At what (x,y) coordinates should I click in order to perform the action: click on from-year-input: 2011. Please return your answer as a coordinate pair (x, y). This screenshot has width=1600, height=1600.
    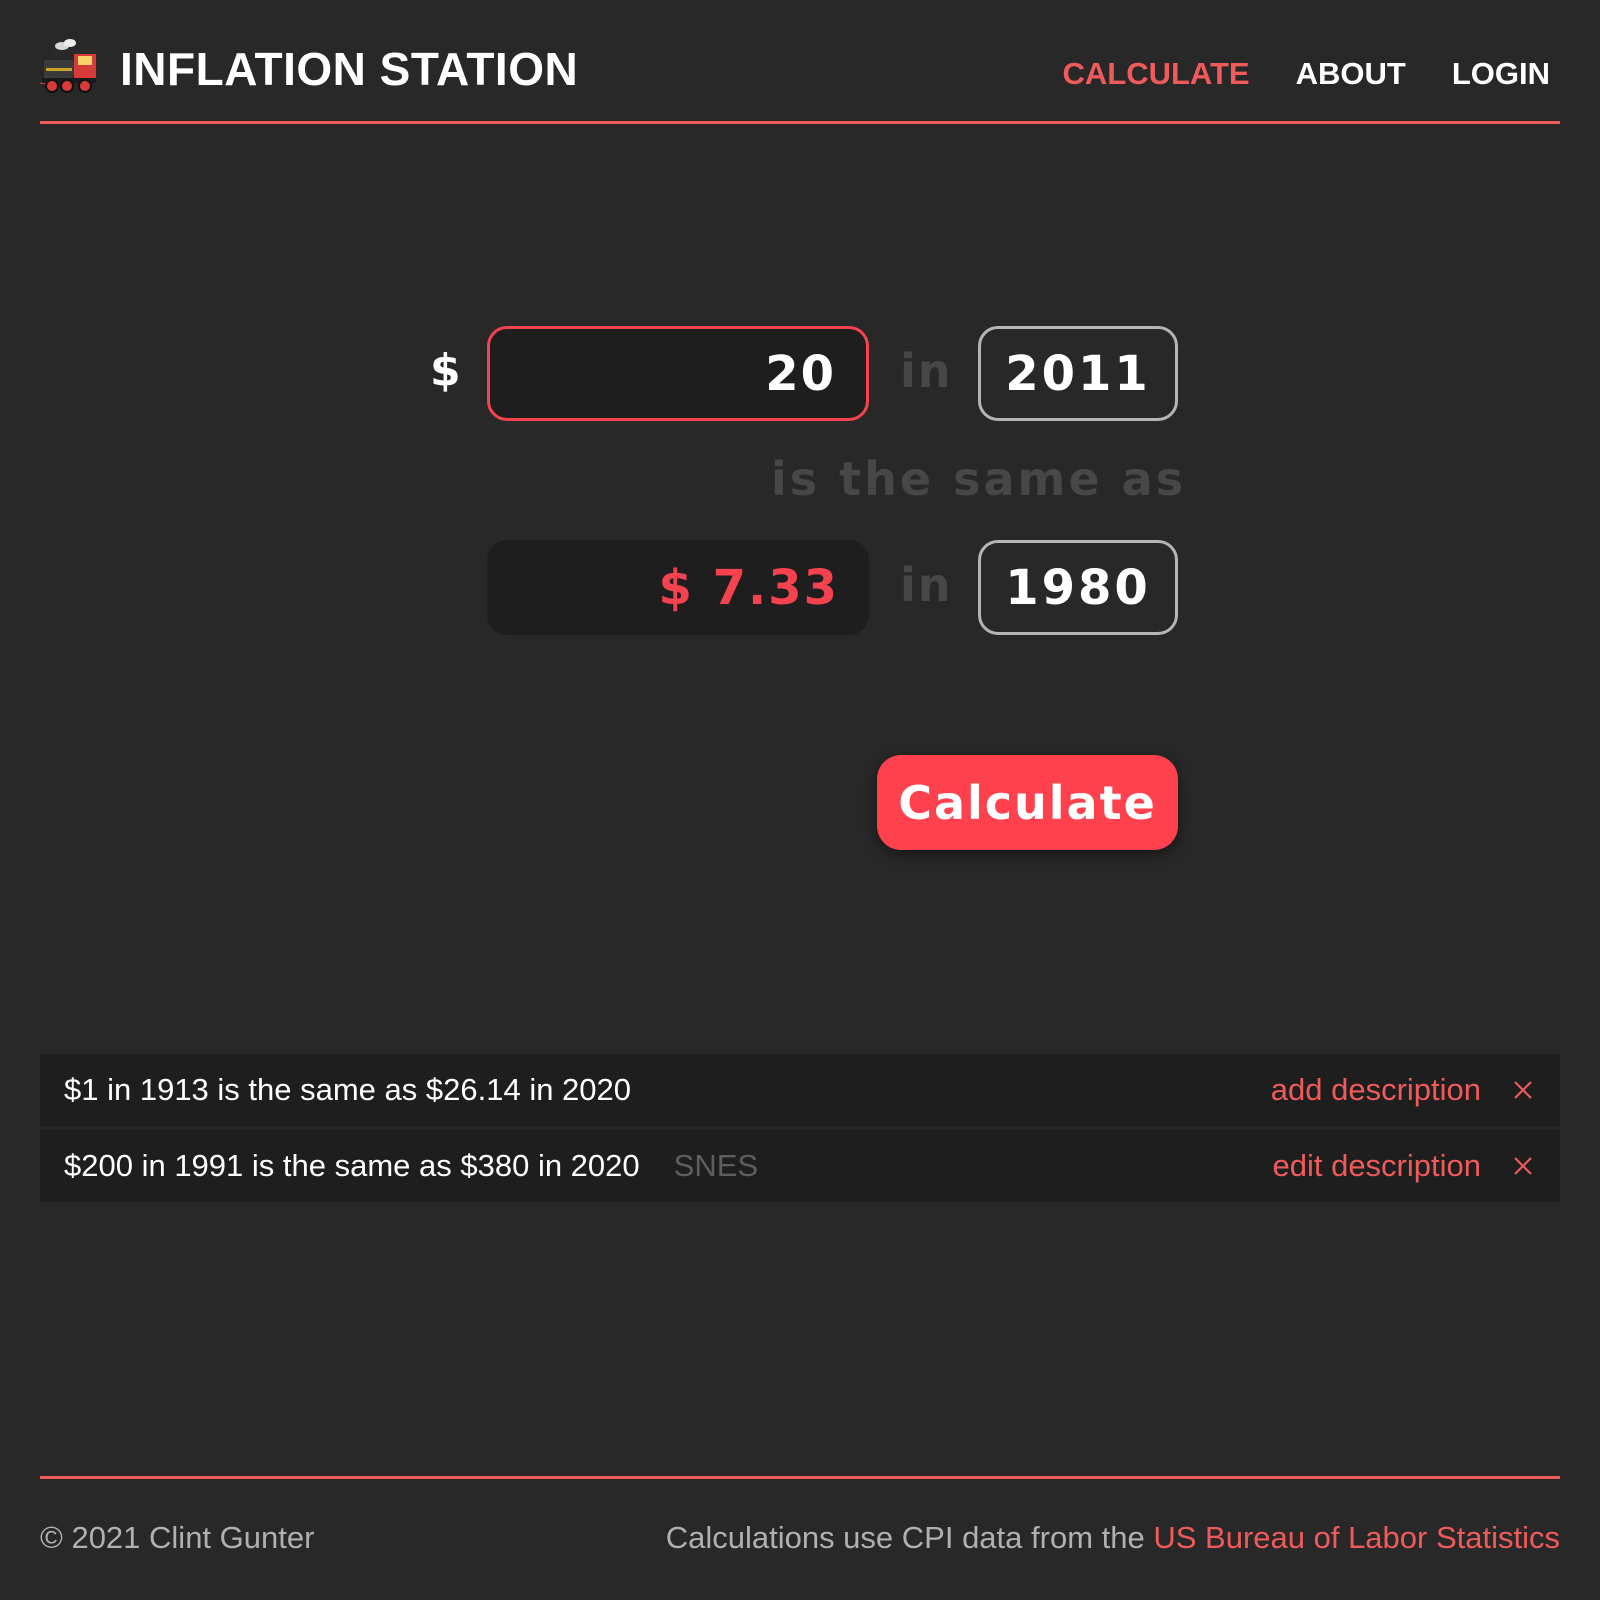
    Looking at the image, I should click on (1078, 373).